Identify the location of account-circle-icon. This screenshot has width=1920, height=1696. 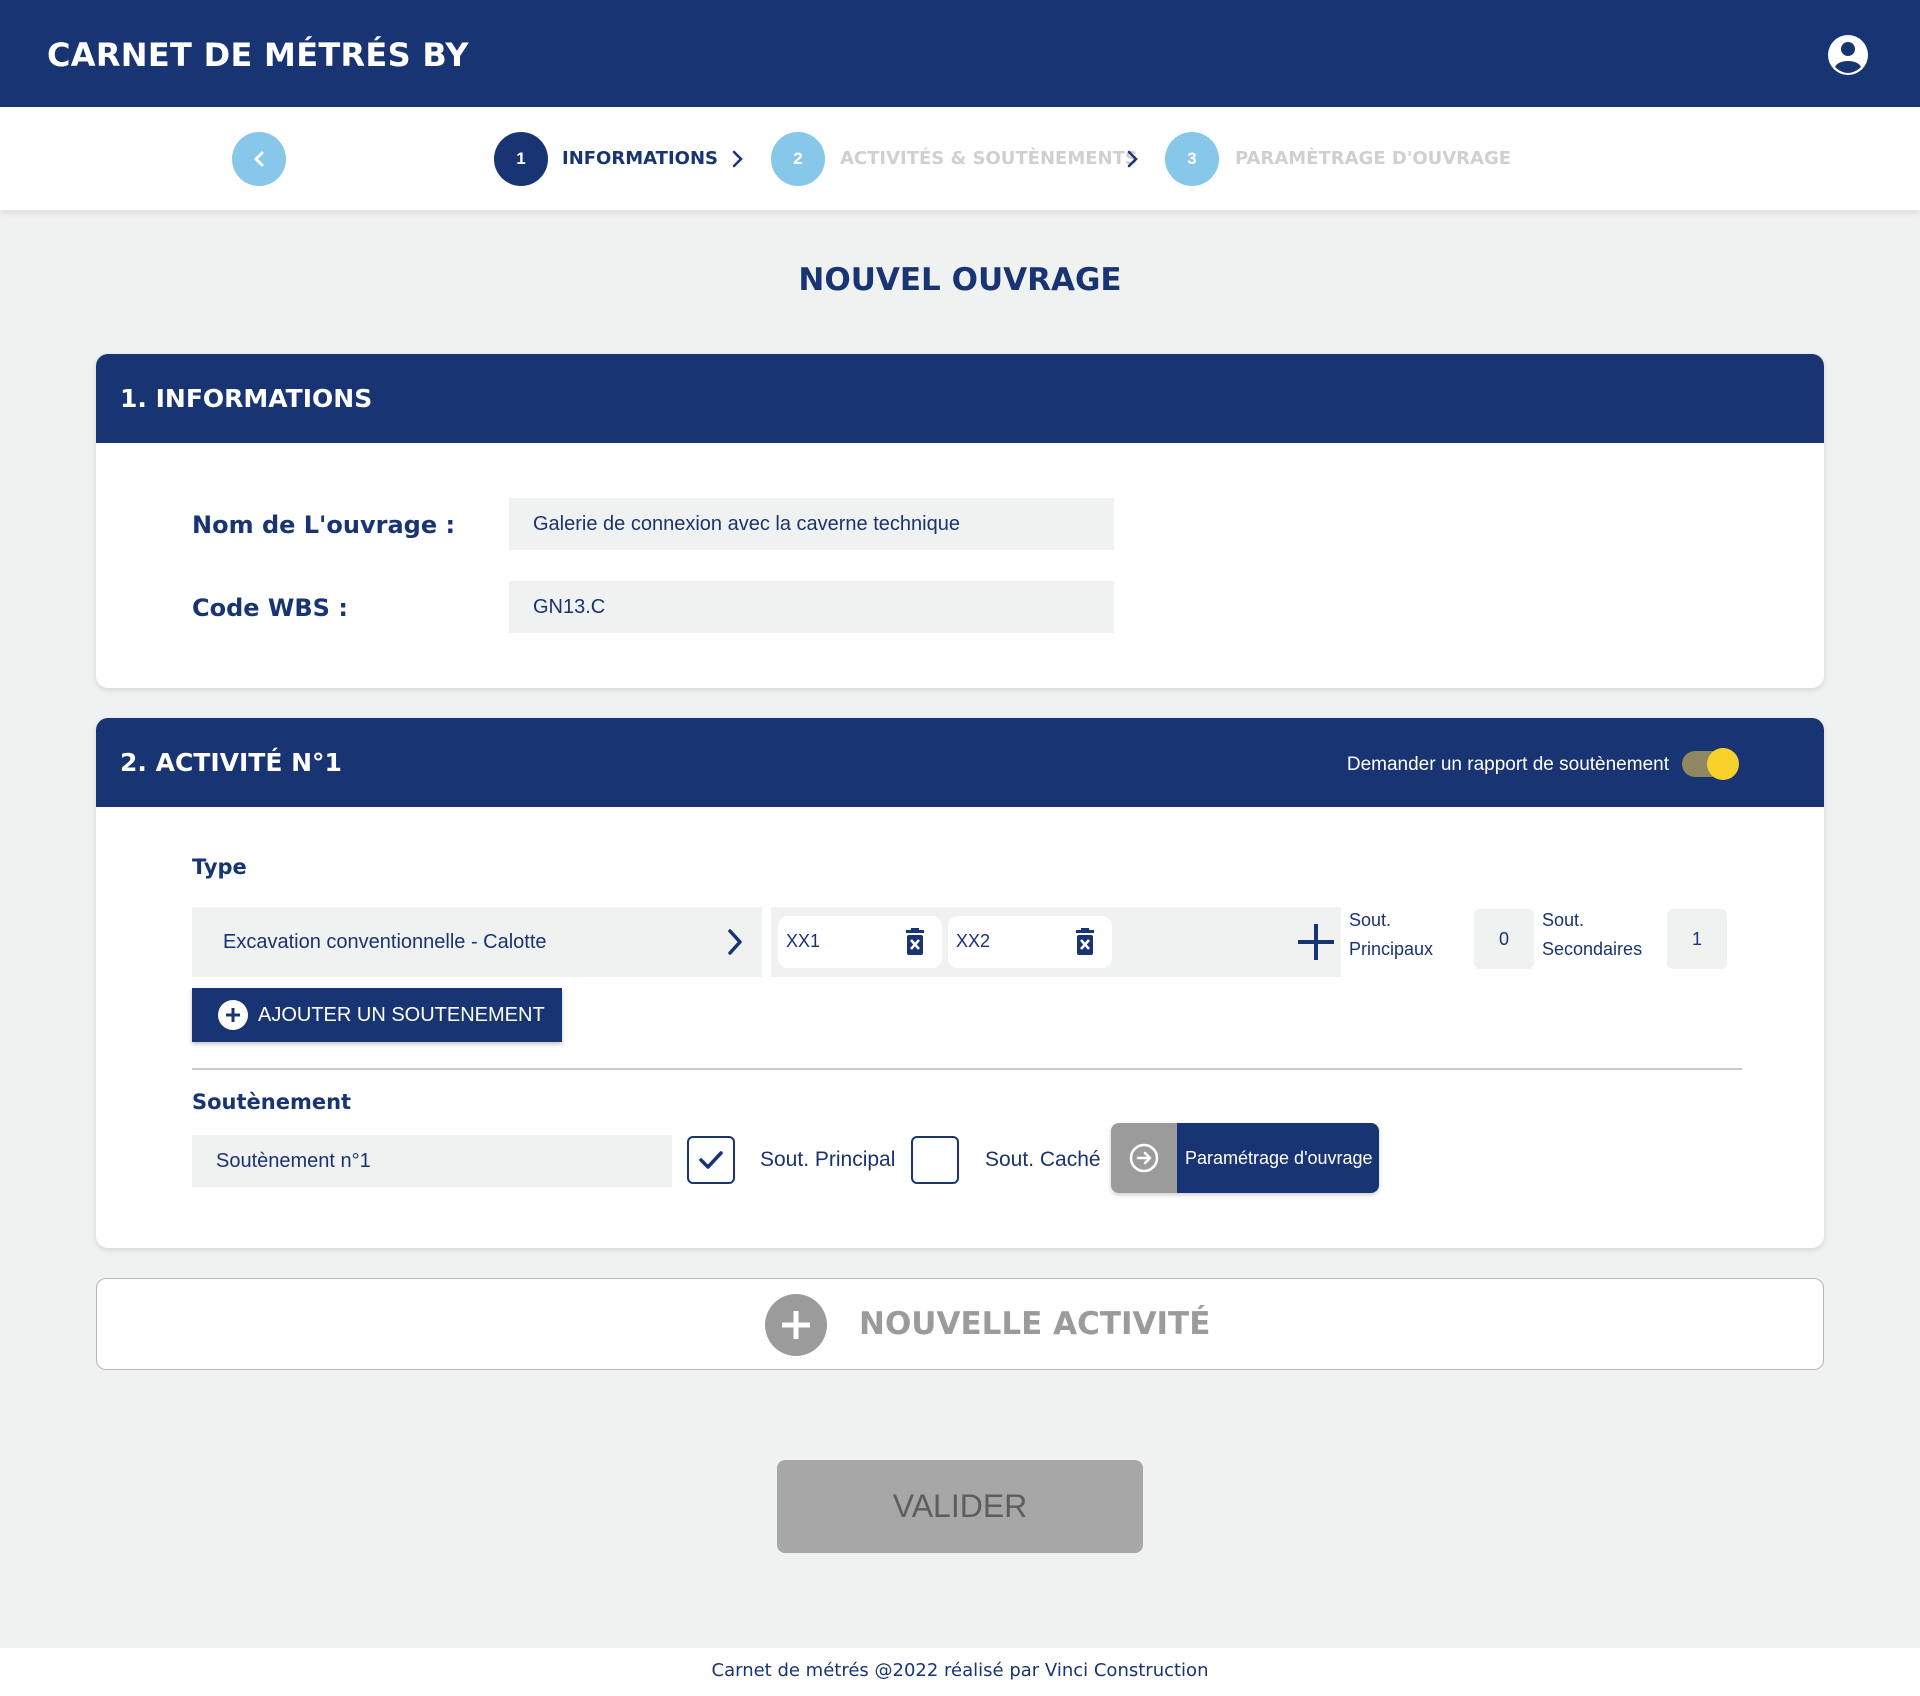
(1848, 55).